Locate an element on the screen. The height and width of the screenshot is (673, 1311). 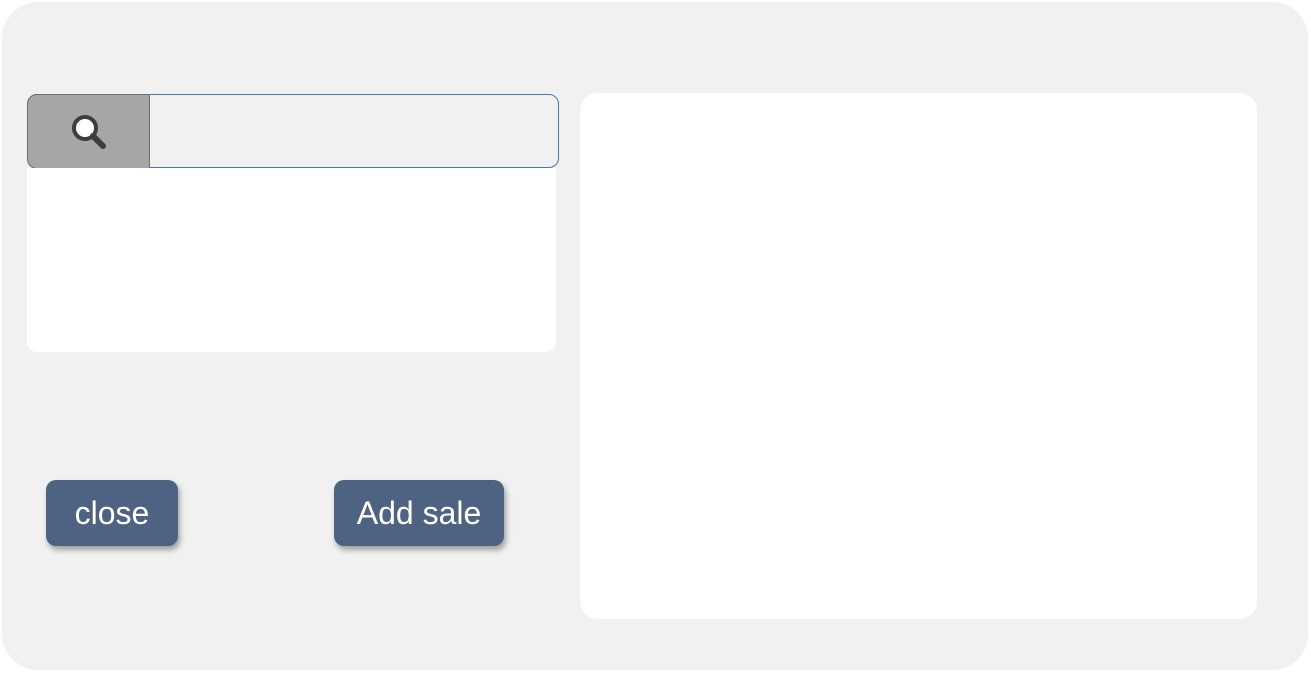
search-results-list is located at coordinates (291, 260).